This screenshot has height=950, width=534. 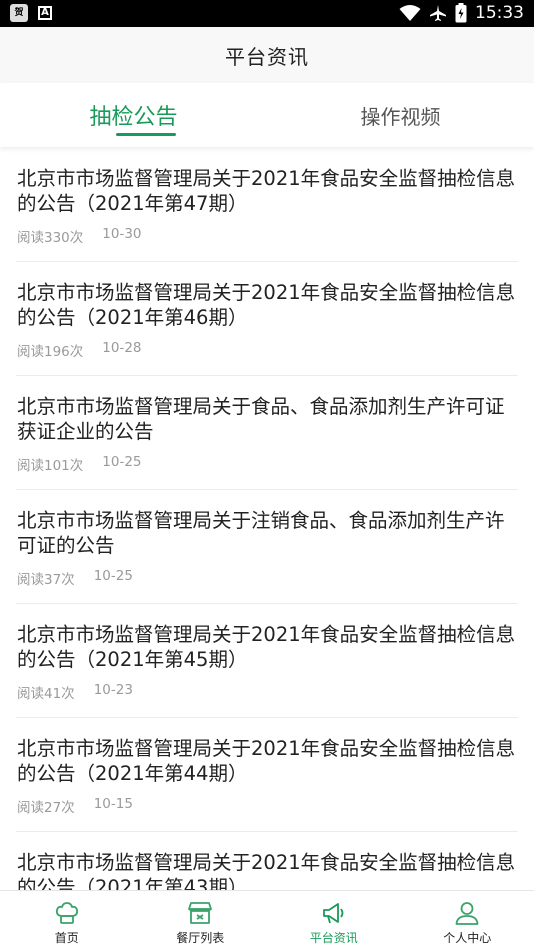 What do you see at coordinates (200, 913) in the screenshot?
I see `store-icon` at bounding box center [200, 913].